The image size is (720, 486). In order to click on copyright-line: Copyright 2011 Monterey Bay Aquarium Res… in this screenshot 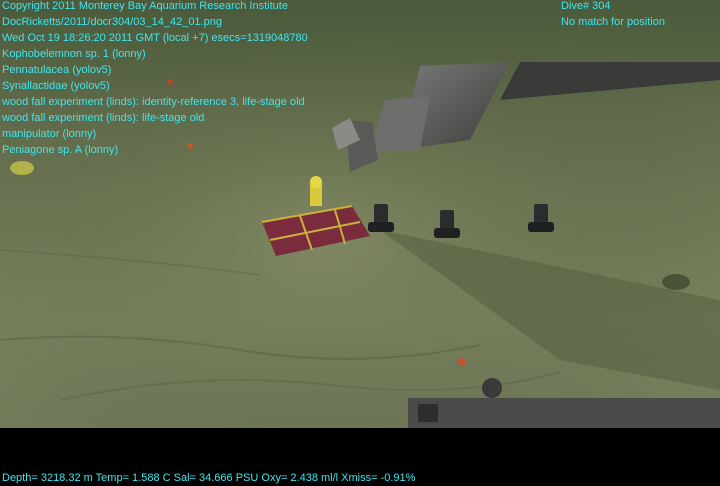, I will do `click(145, 6)`.